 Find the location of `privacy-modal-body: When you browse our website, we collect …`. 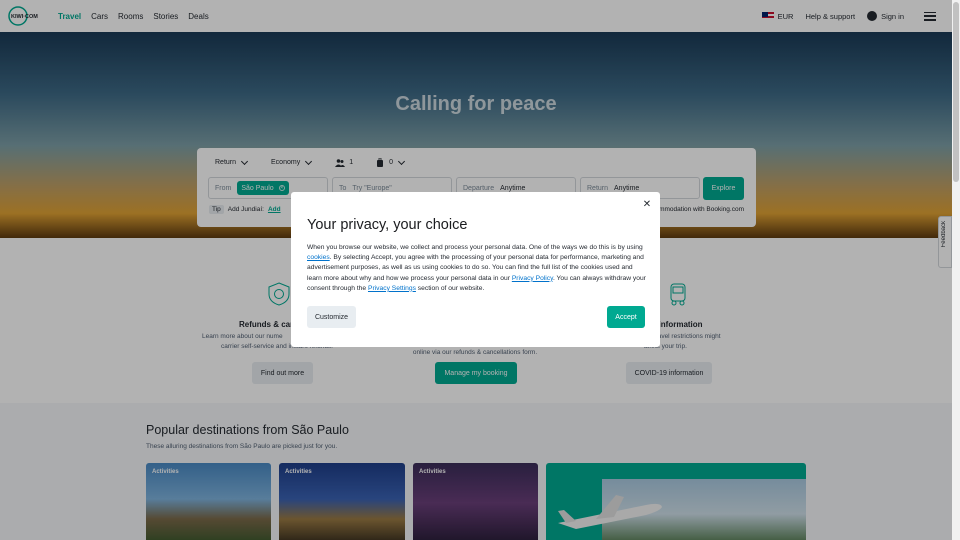

privacy-modal-body: When you browse our website, we collect … is located at coordinates (477, 268).